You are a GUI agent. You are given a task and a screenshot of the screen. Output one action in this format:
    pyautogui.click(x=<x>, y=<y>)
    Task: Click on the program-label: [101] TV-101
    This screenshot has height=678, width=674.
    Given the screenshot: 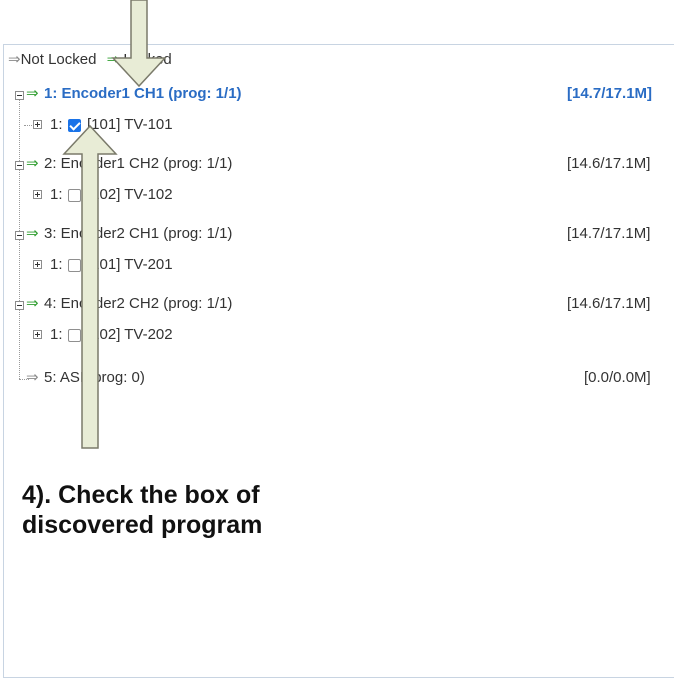 What is the action you would take?
    pyautogui.click(x=130, y=124)
    